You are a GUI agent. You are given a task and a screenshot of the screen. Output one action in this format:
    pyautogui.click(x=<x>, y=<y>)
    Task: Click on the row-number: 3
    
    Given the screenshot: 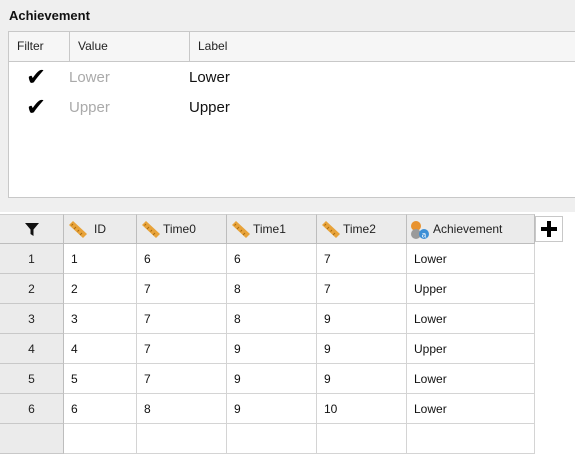 What is the action you would take?
    pyautogui.click(x=32, y=319)
    